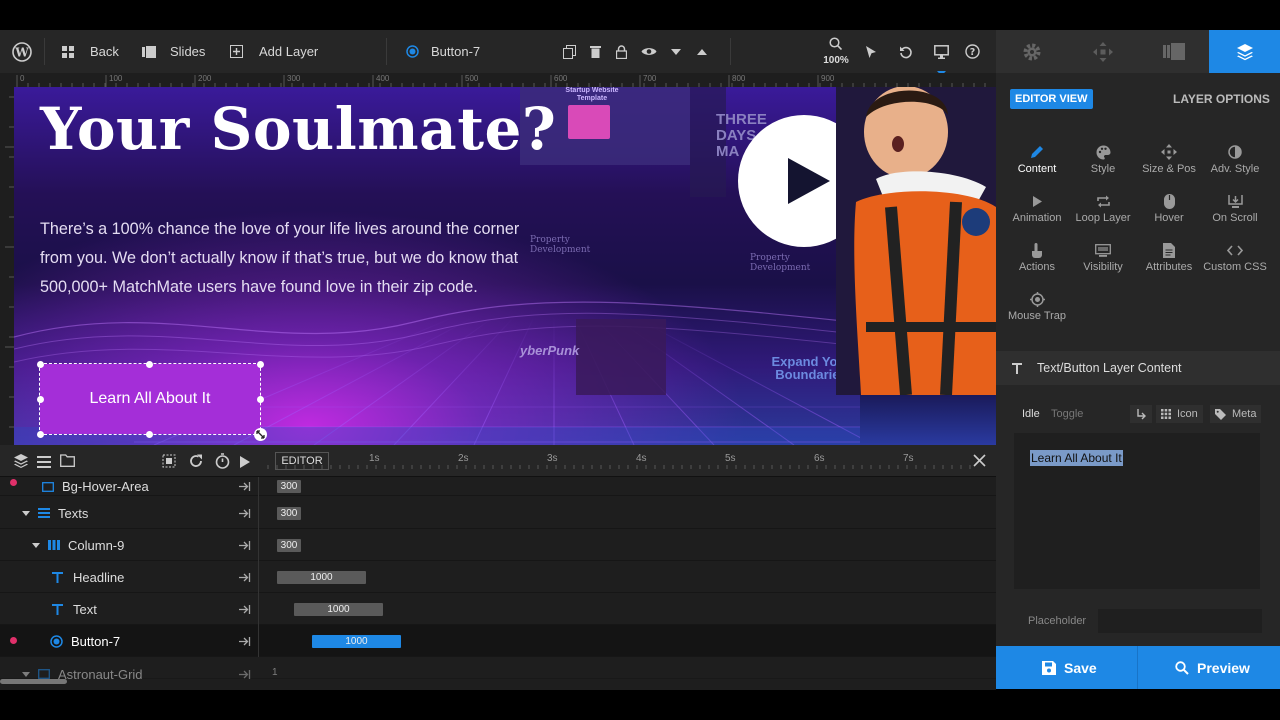  Describe the element at coordinates (702, 51) in the screenshot. I see `chevron-up-icon` at that location.